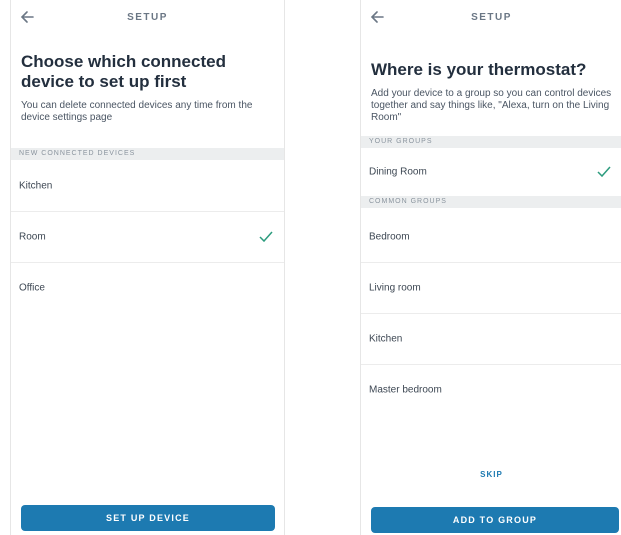 Image resolution: width=621 pixels, height=535 pixels. What do you see at coordinates (147, 154) in the screenshot?
I see `section-header-new-devices: NEW CONNECTED DEVICES` at bounding box center [147, 154].